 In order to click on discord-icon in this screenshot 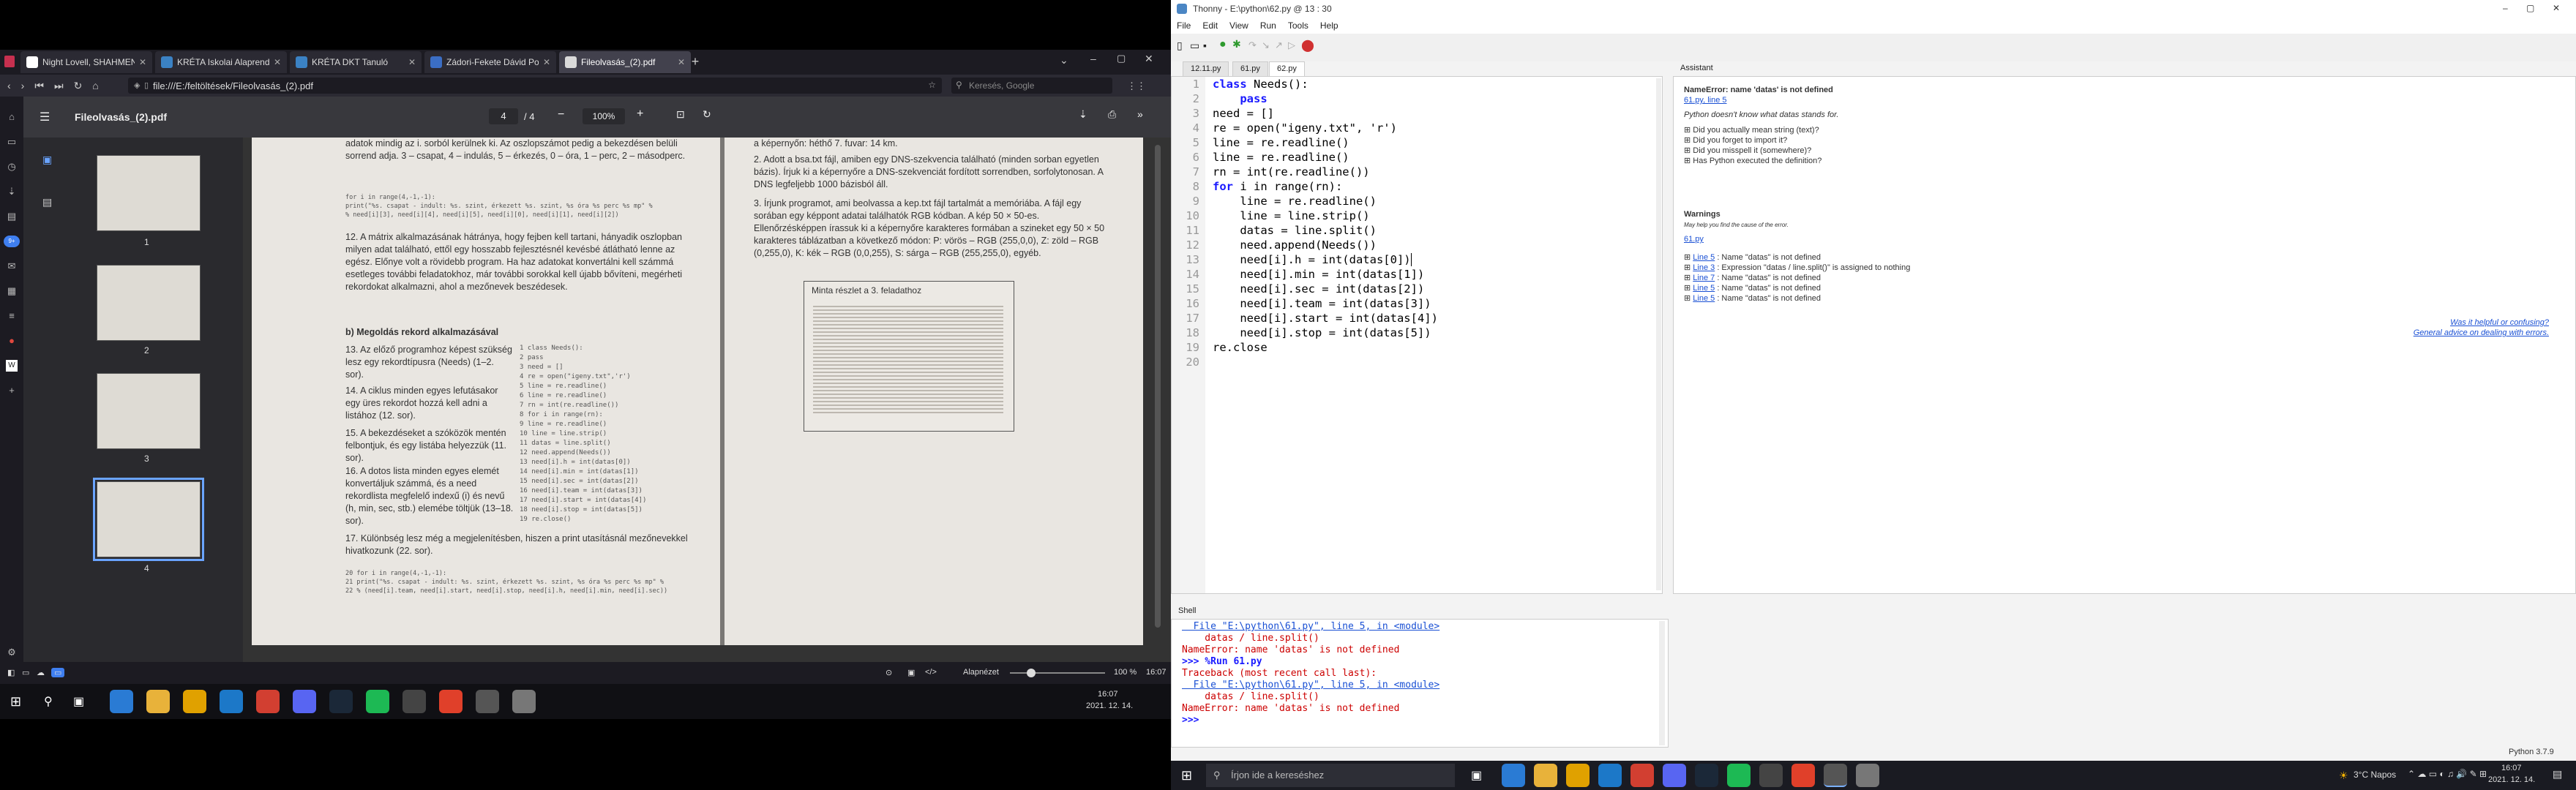, I will do `click(1674, 775)`.